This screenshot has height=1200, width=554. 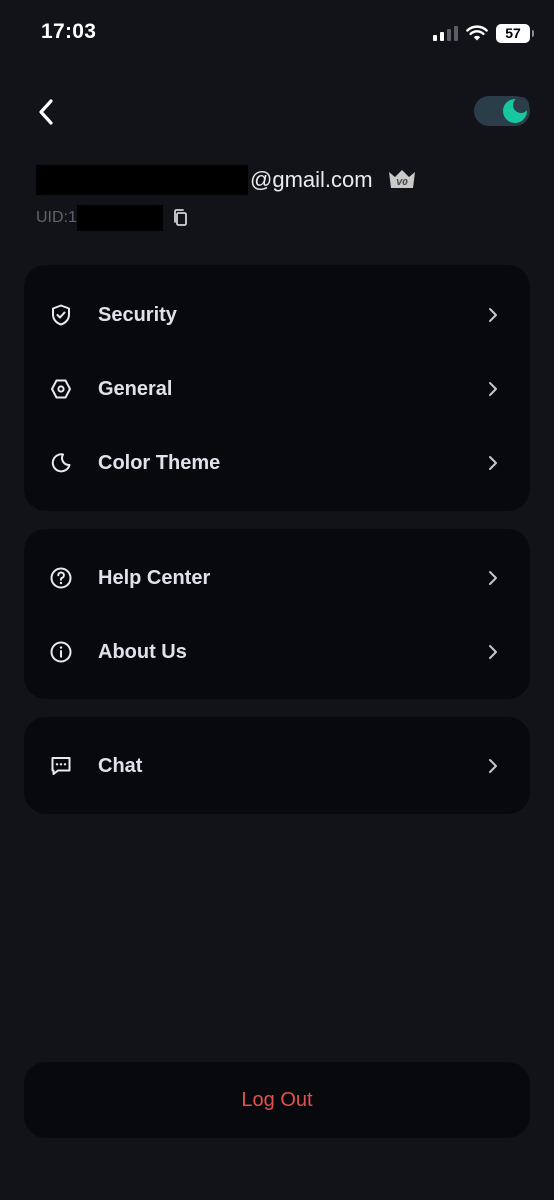 I want to click on menu-item-label: About Us, so click(x=142, y=651).